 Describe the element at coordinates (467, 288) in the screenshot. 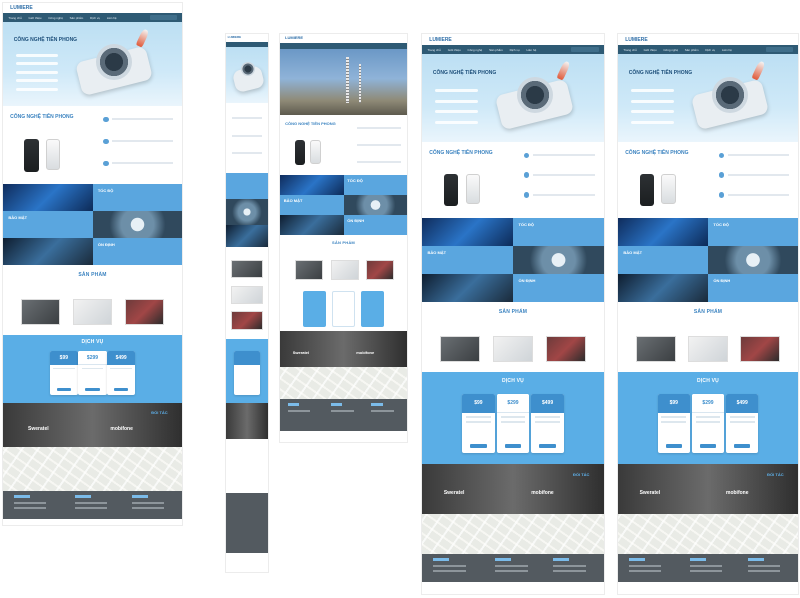

I see `feature-image-network` at that location.